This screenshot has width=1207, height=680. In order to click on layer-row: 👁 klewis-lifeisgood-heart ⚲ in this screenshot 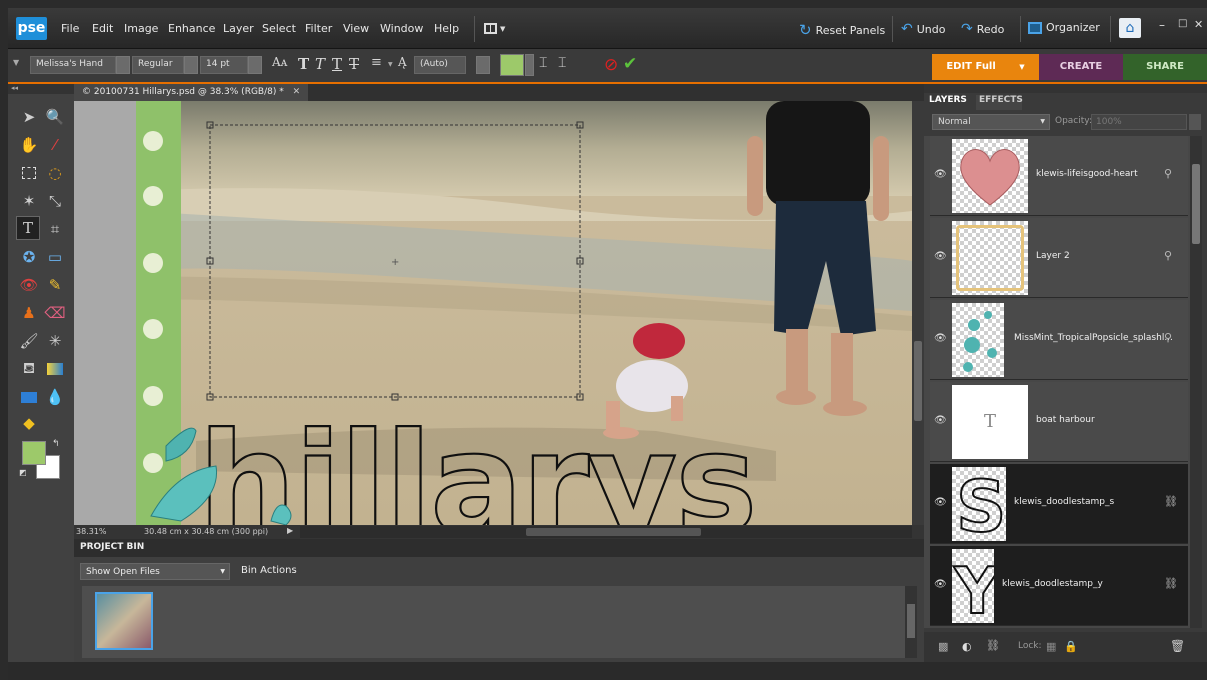, I will do `click(1059, 176)`.